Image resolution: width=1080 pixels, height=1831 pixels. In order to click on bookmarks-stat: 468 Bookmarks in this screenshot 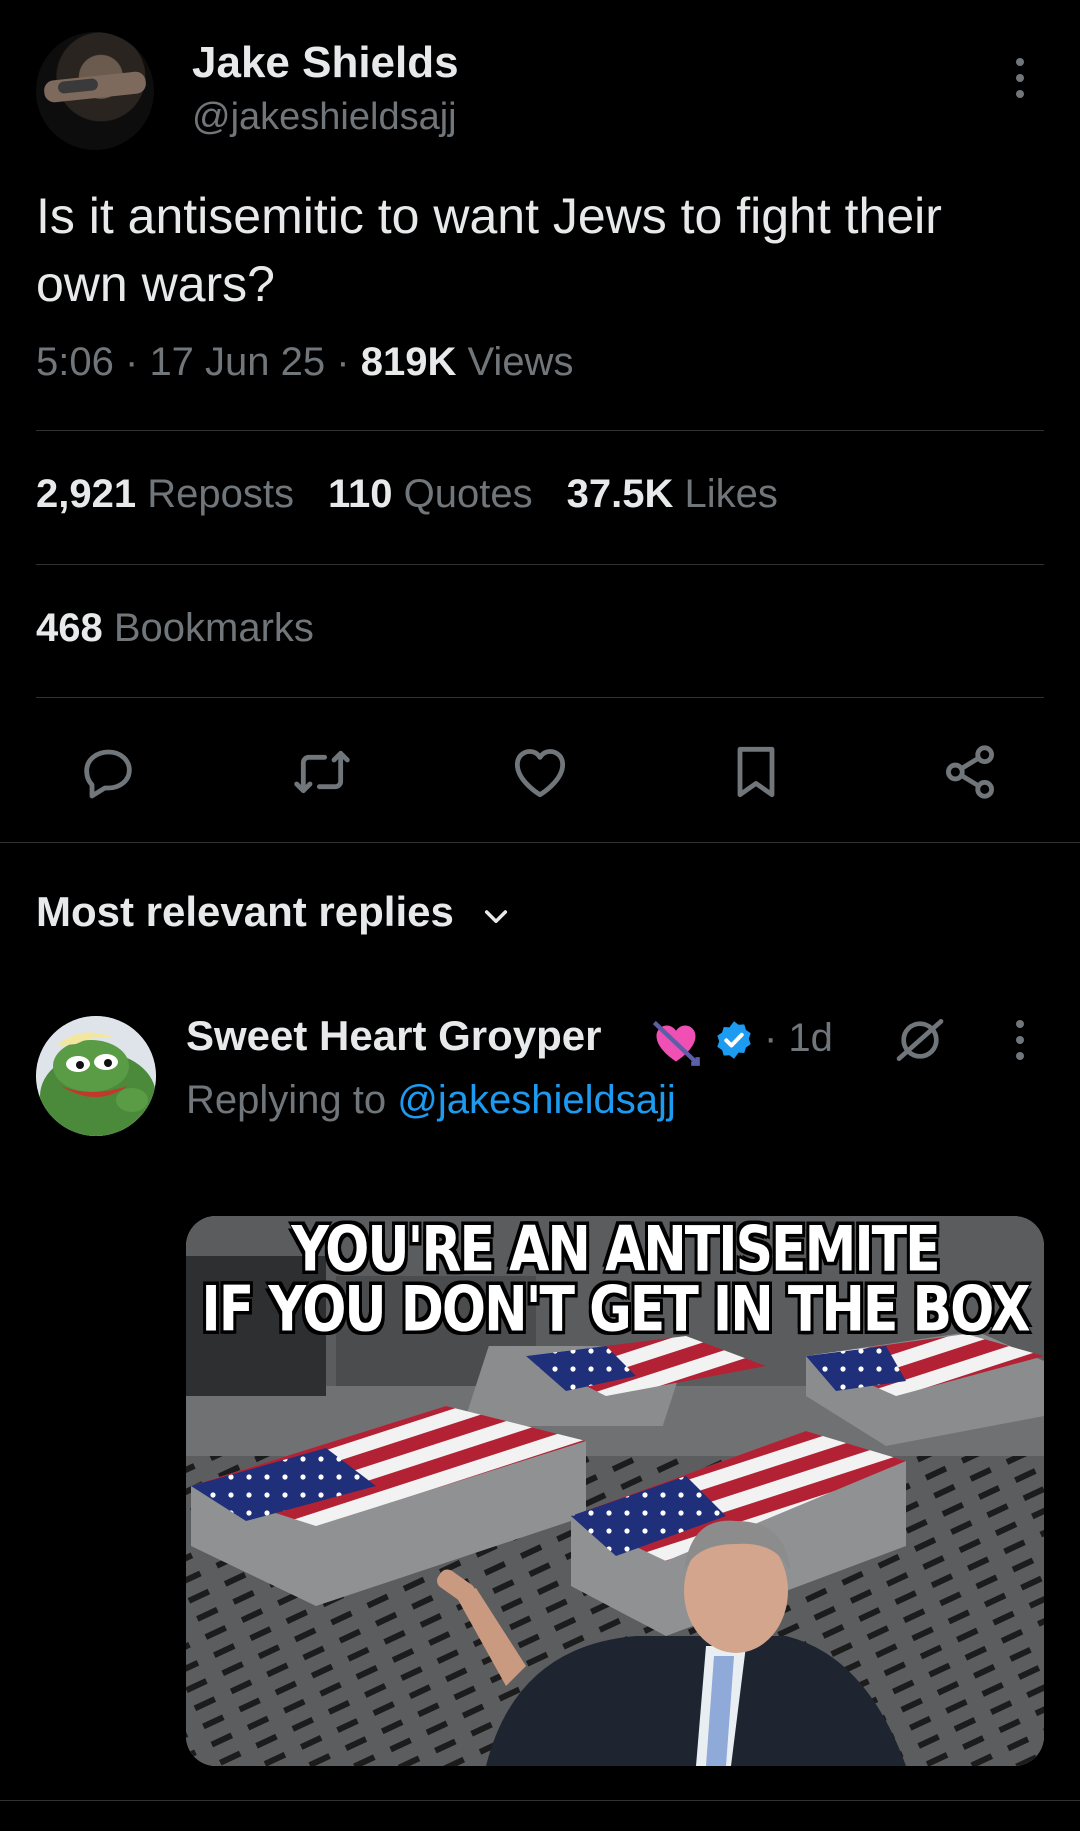, I will do `click(175, 628)`.